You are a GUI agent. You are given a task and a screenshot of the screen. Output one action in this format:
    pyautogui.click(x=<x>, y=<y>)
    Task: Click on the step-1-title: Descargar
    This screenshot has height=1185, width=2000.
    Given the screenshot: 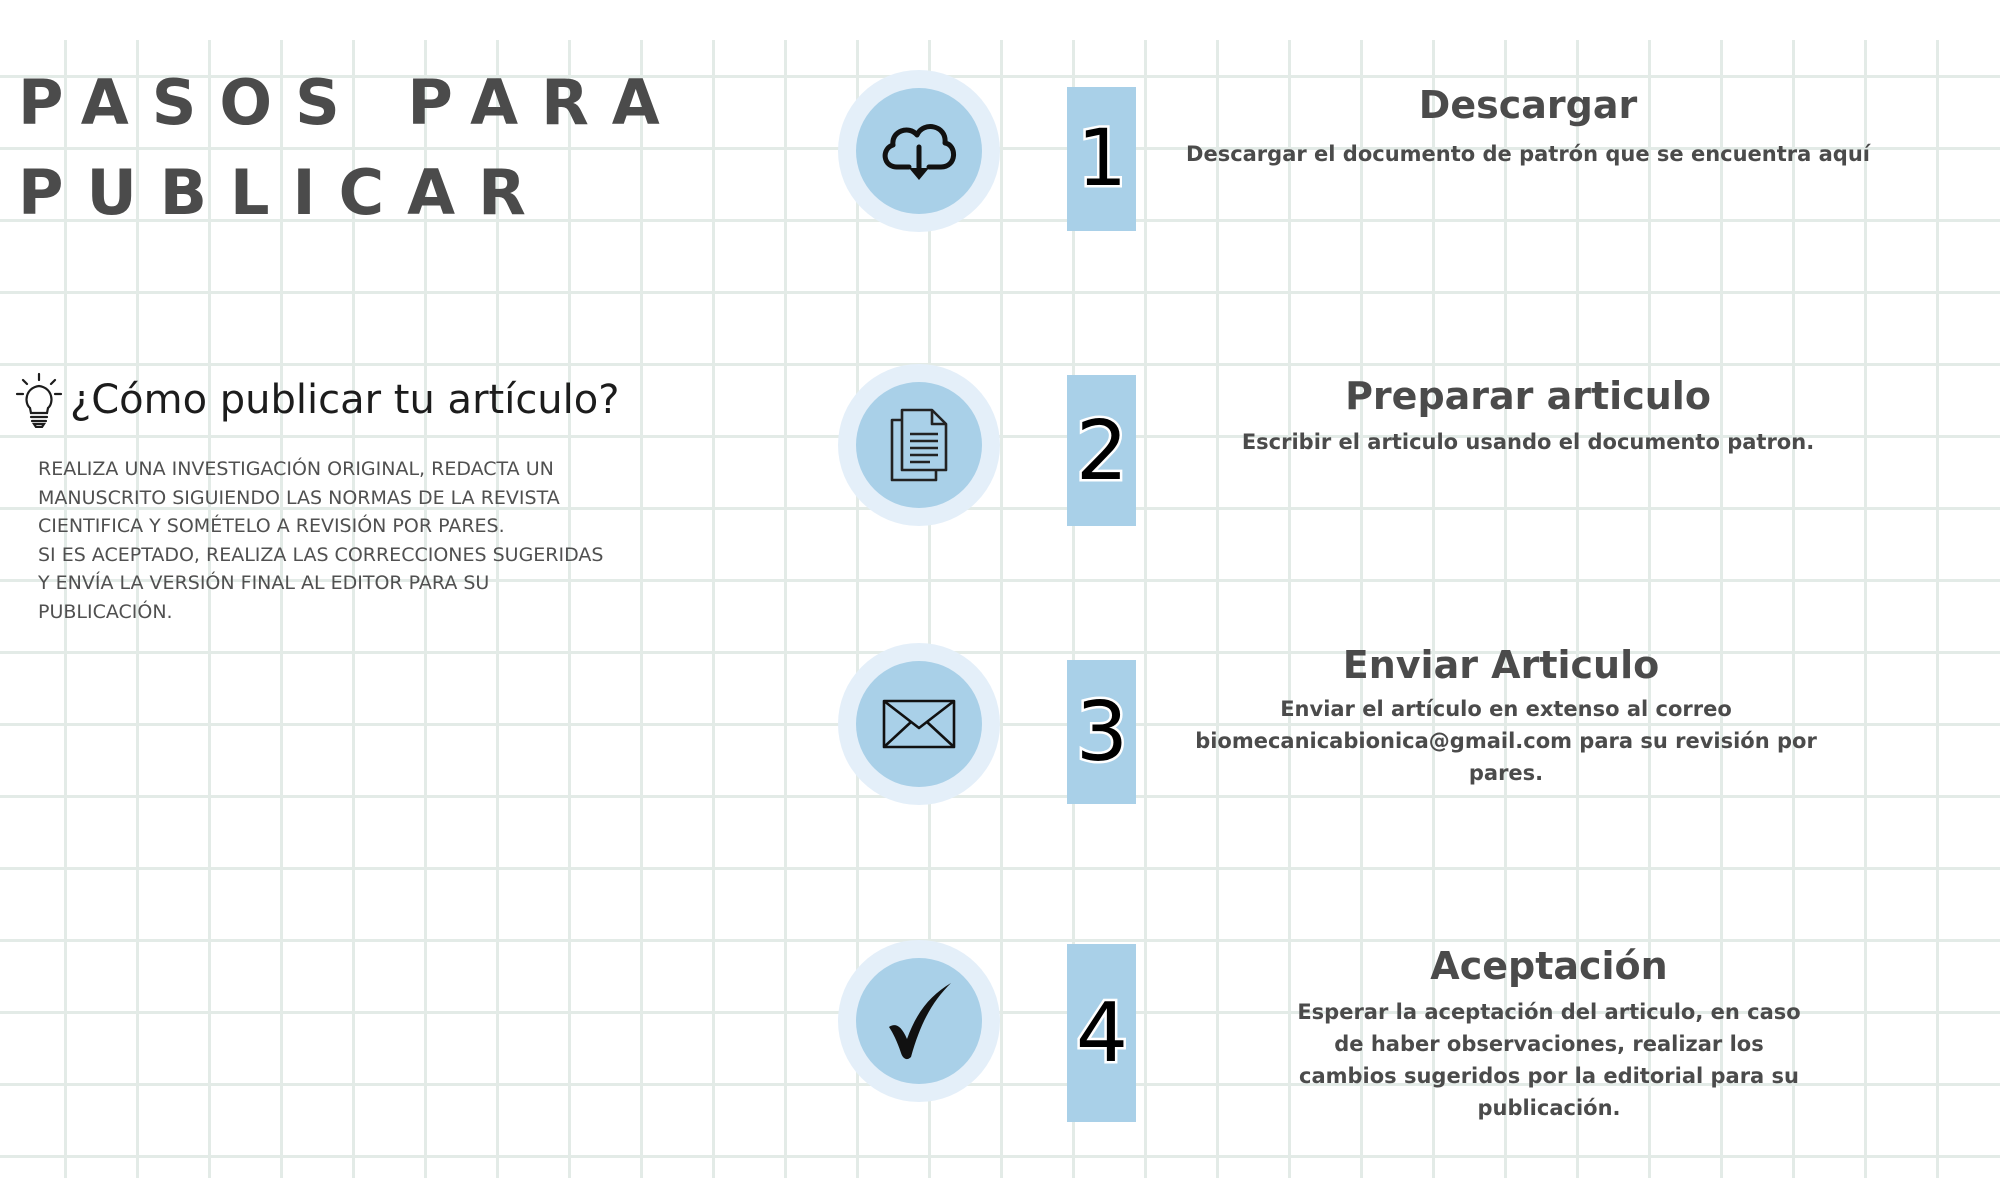 What is the action you would take?
    pyautogui.click(x=1528, y=105)
    